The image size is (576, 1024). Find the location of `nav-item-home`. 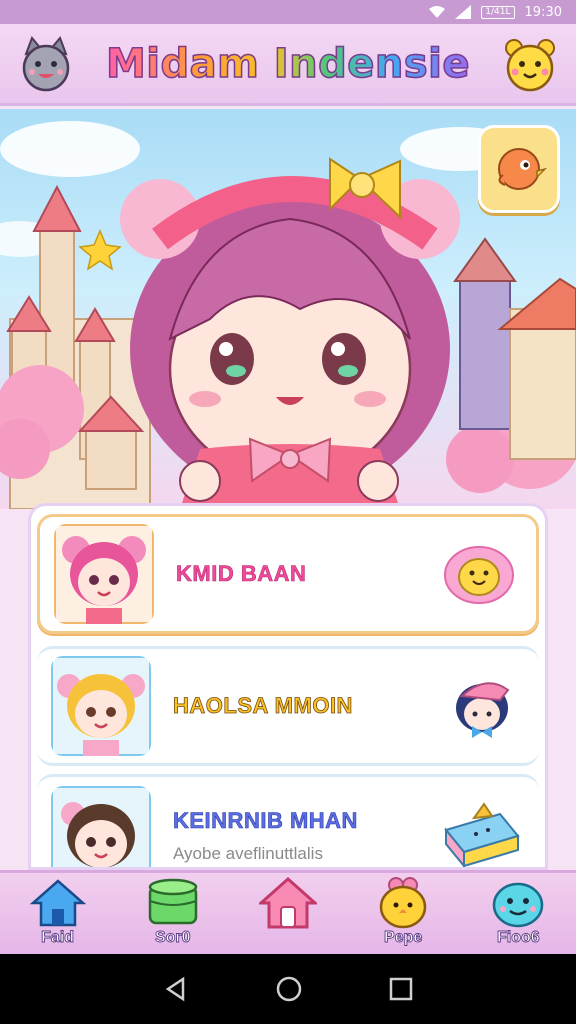

nav-item-home is located at coordinates (288, 916).